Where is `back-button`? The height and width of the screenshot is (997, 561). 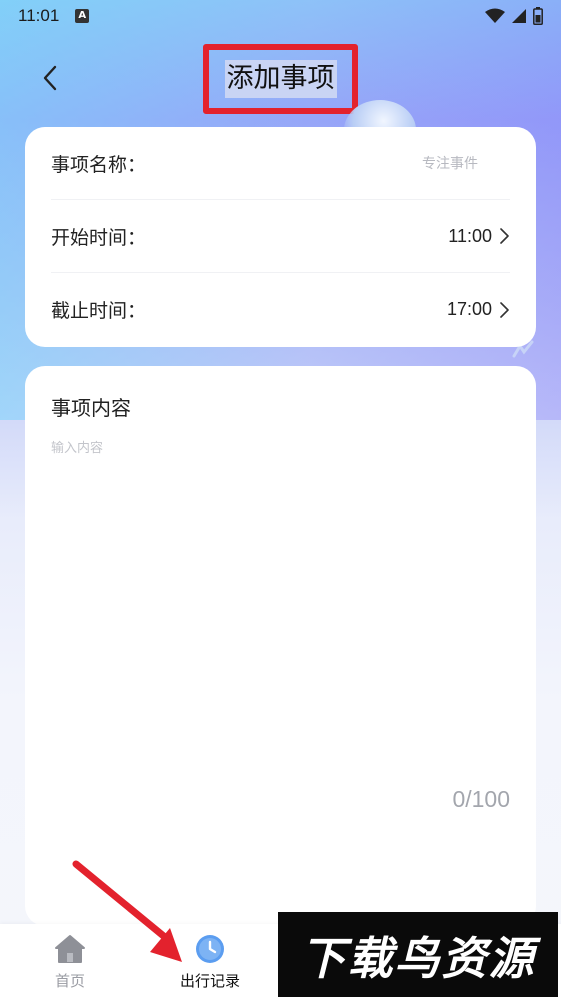 back-button is located at coordinates (50, 78).